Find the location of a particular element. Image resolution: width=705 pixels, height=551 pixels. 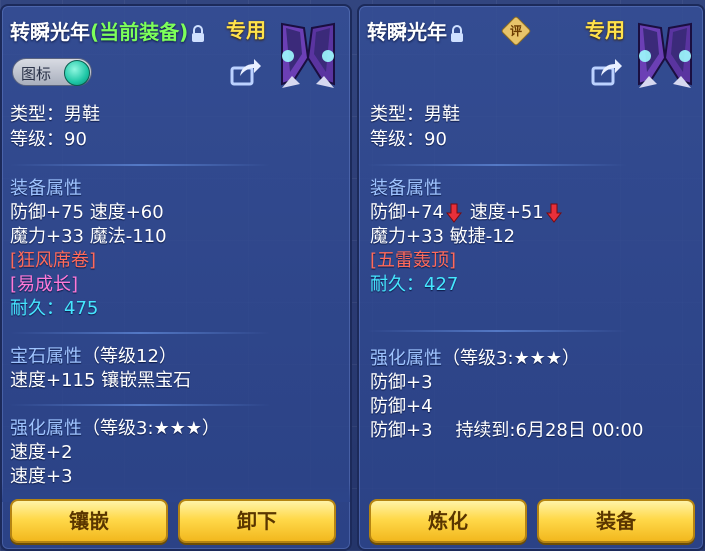

review-icon: 评 is located at coordinates (516, 31).